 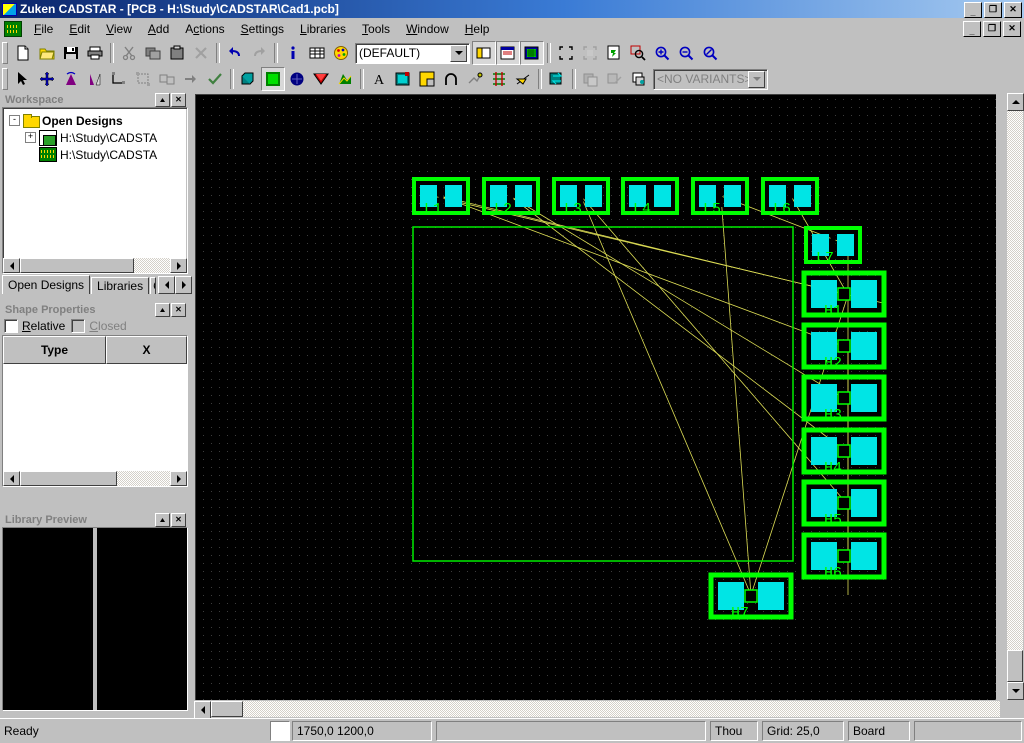 What do you see at coordinates (403, 79) in the screenshot?
I see `testpoint-icon` at bounding box center [403, 79].